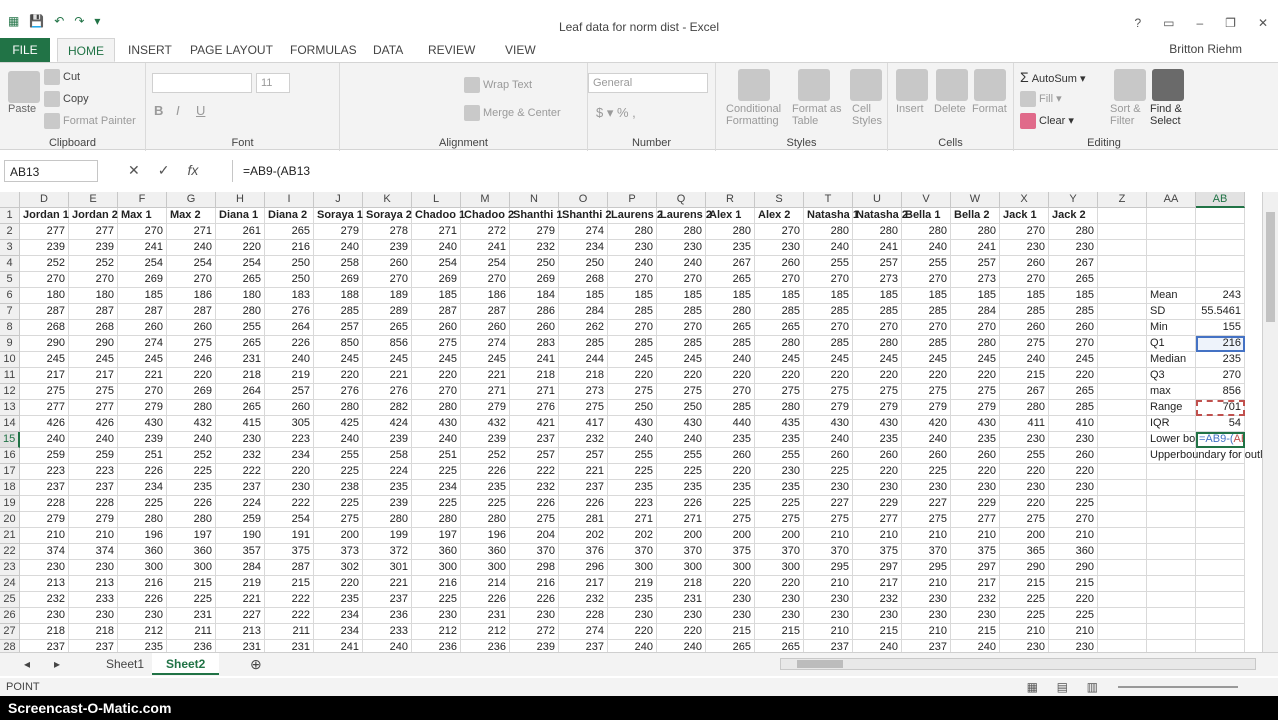 Image resolution: width=1278 pixels, height=720 pixels. Describe the element at coordinates (1220, 344) in the screenshot. I see `cell-ab9: 216` at that location.